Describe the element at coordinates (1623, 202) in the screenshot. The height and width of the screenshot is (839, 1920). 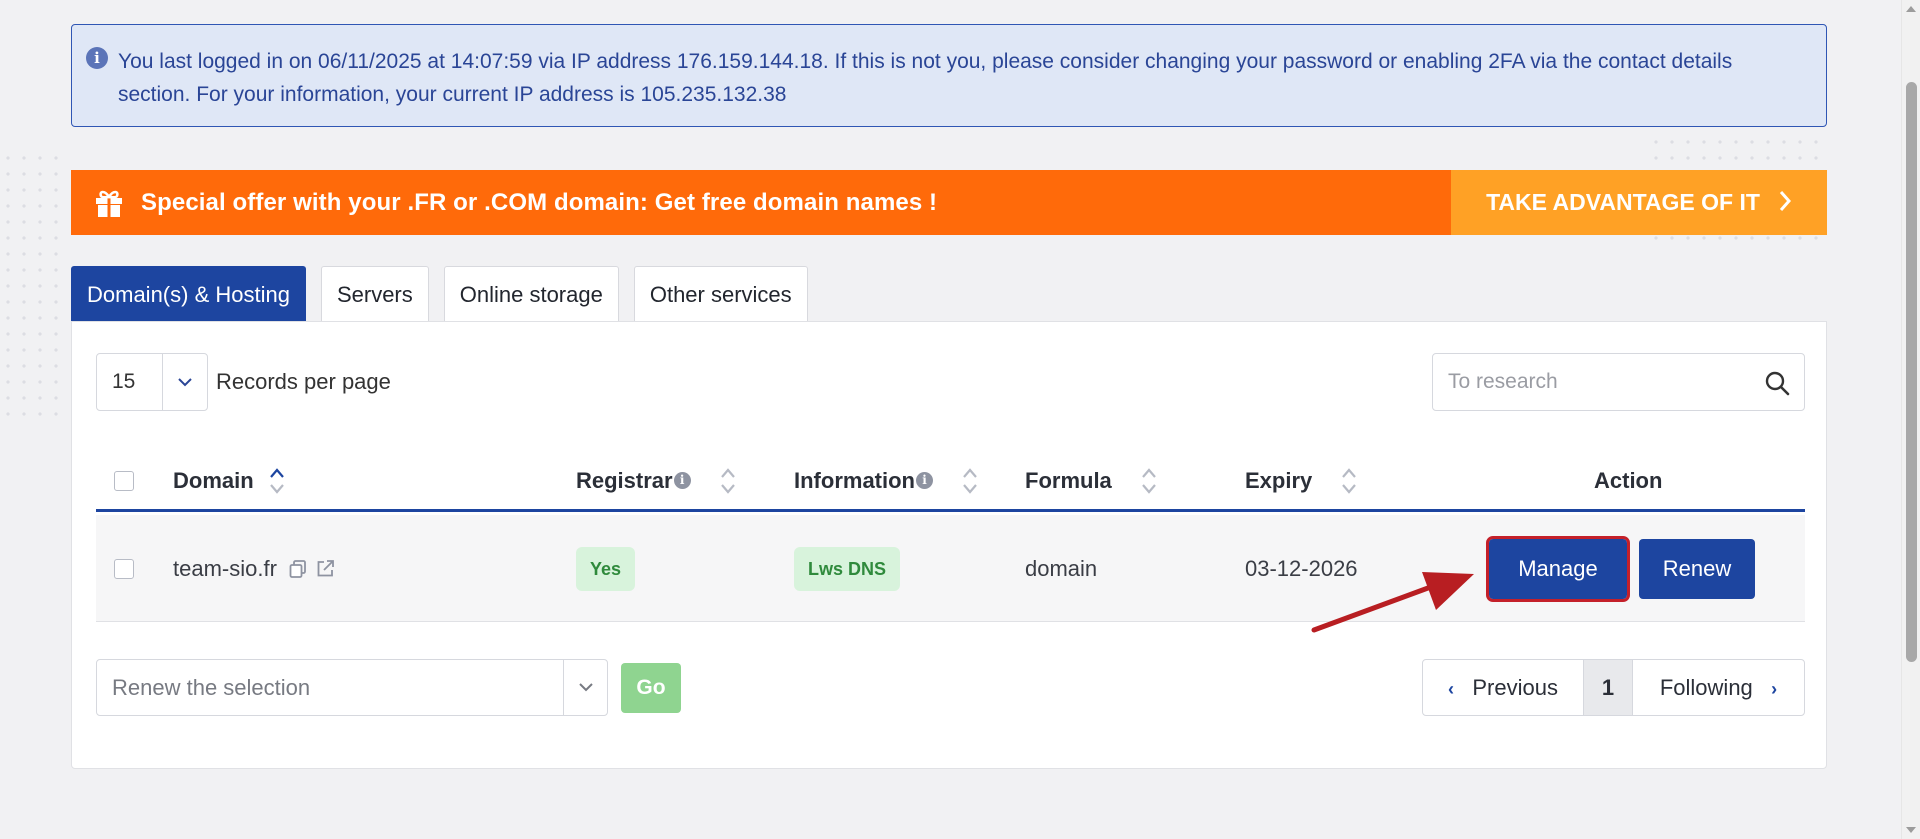
I see `take-advantage-label: TAKE ADVANTAGE OF IT` at that location.